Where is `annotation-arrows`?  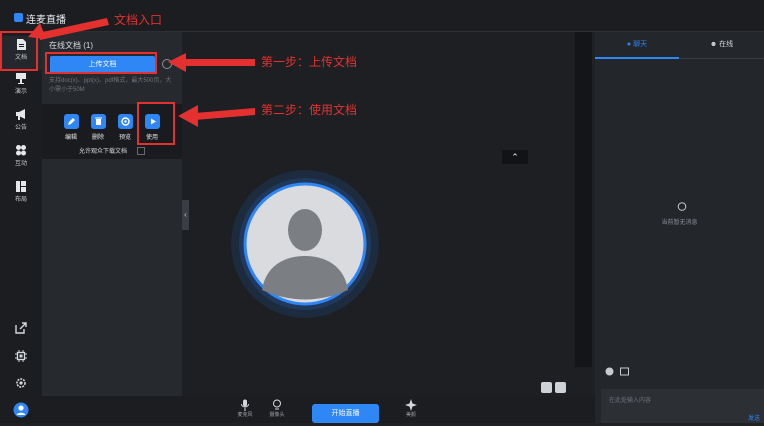
annotation-arrows is located at coordinates (141, 72).